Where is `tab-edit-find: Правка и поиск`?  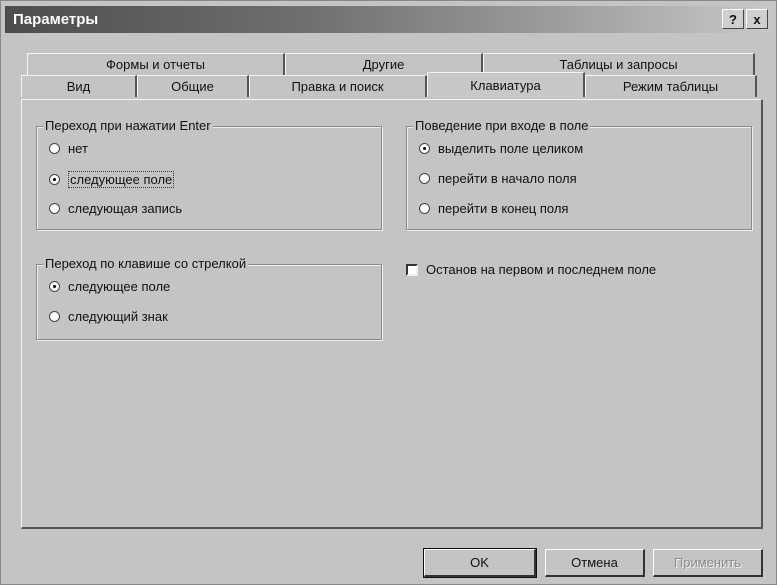
tab-edit-find: Правка и поиск is located at coordinates (338, 86).